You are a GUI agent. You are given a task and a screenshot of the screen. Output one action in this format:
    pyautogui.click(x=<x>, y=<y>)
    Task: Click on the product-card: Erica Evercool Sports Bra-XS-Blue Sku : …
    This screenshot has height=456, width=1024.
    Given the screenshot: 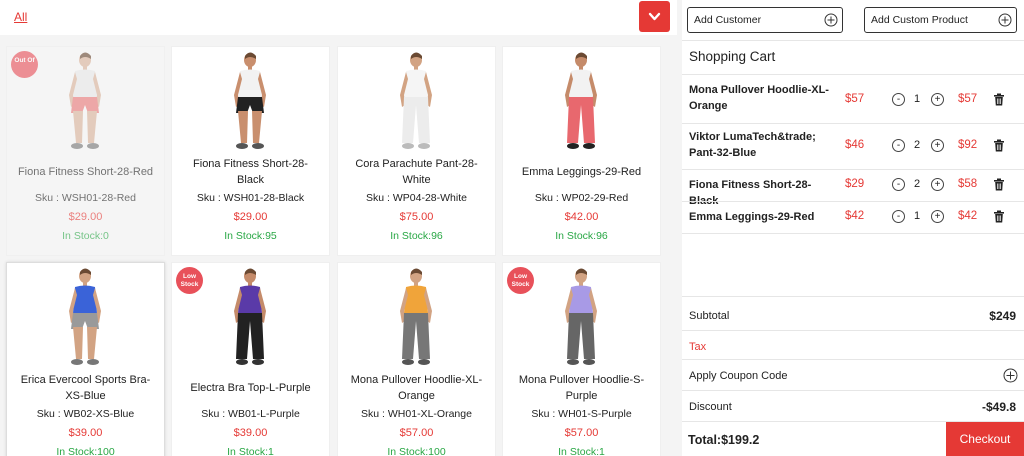 What is the action you would take?
    pyautogui.click(x=85, y=359)
    